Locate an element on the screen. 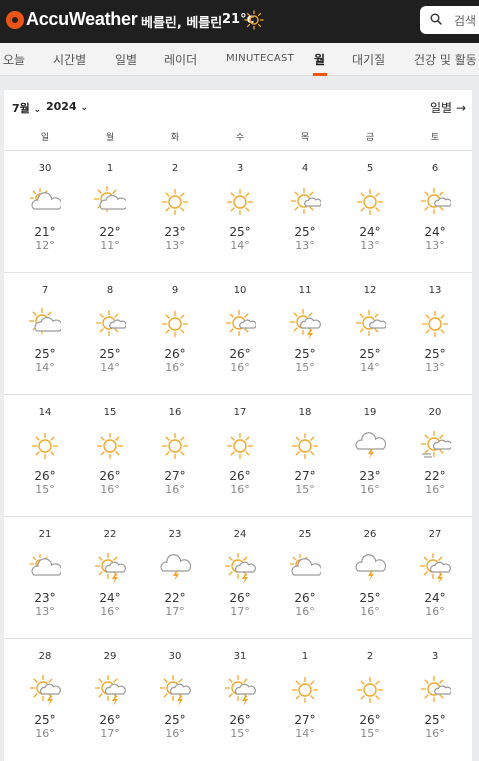 The height and width of the screenshot is (761, 479). partly-cloudy-sun-icon is located at coordinates (45, 564).